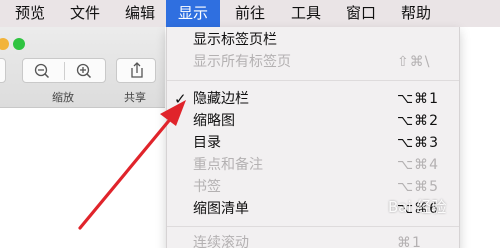  What do you see at coordinates (306, 13) in the screenshot?
I see `menu-tools: 工具` at bounding box center [306, 13].